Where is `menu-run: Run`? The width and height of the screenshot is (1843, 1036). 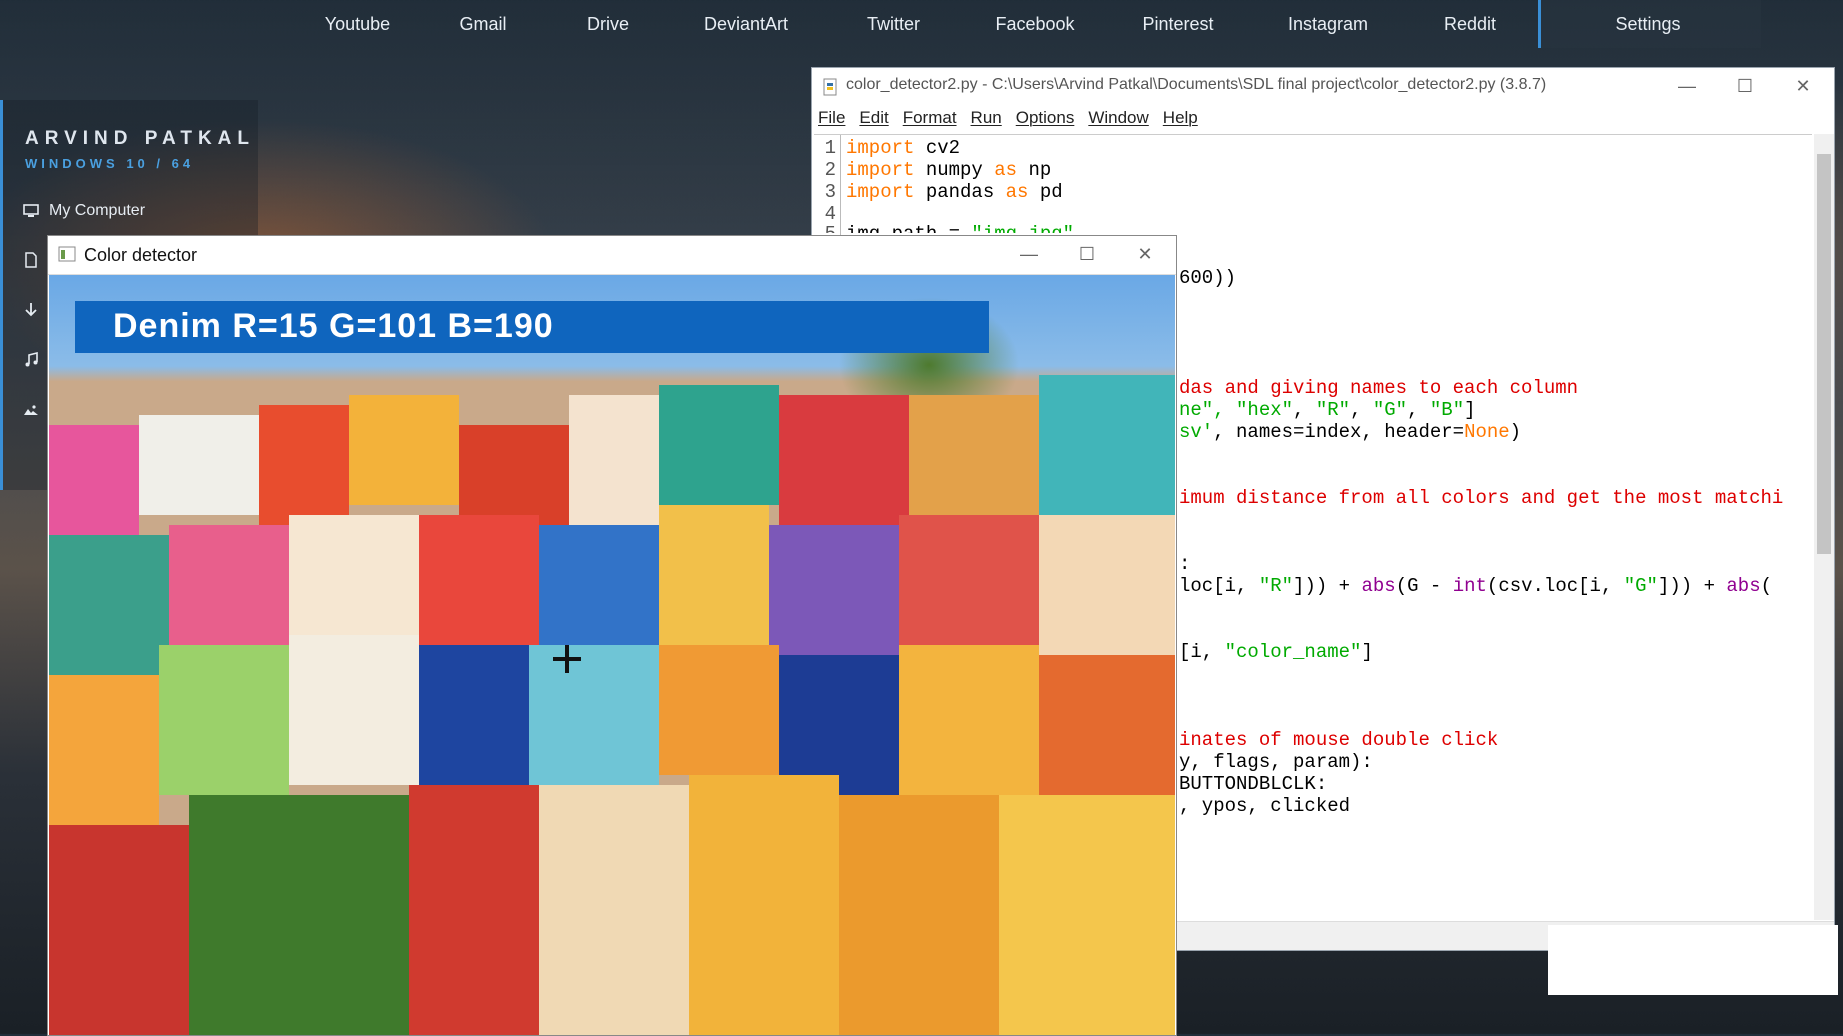
menu-run: Run is located at coordinates (986, 120).